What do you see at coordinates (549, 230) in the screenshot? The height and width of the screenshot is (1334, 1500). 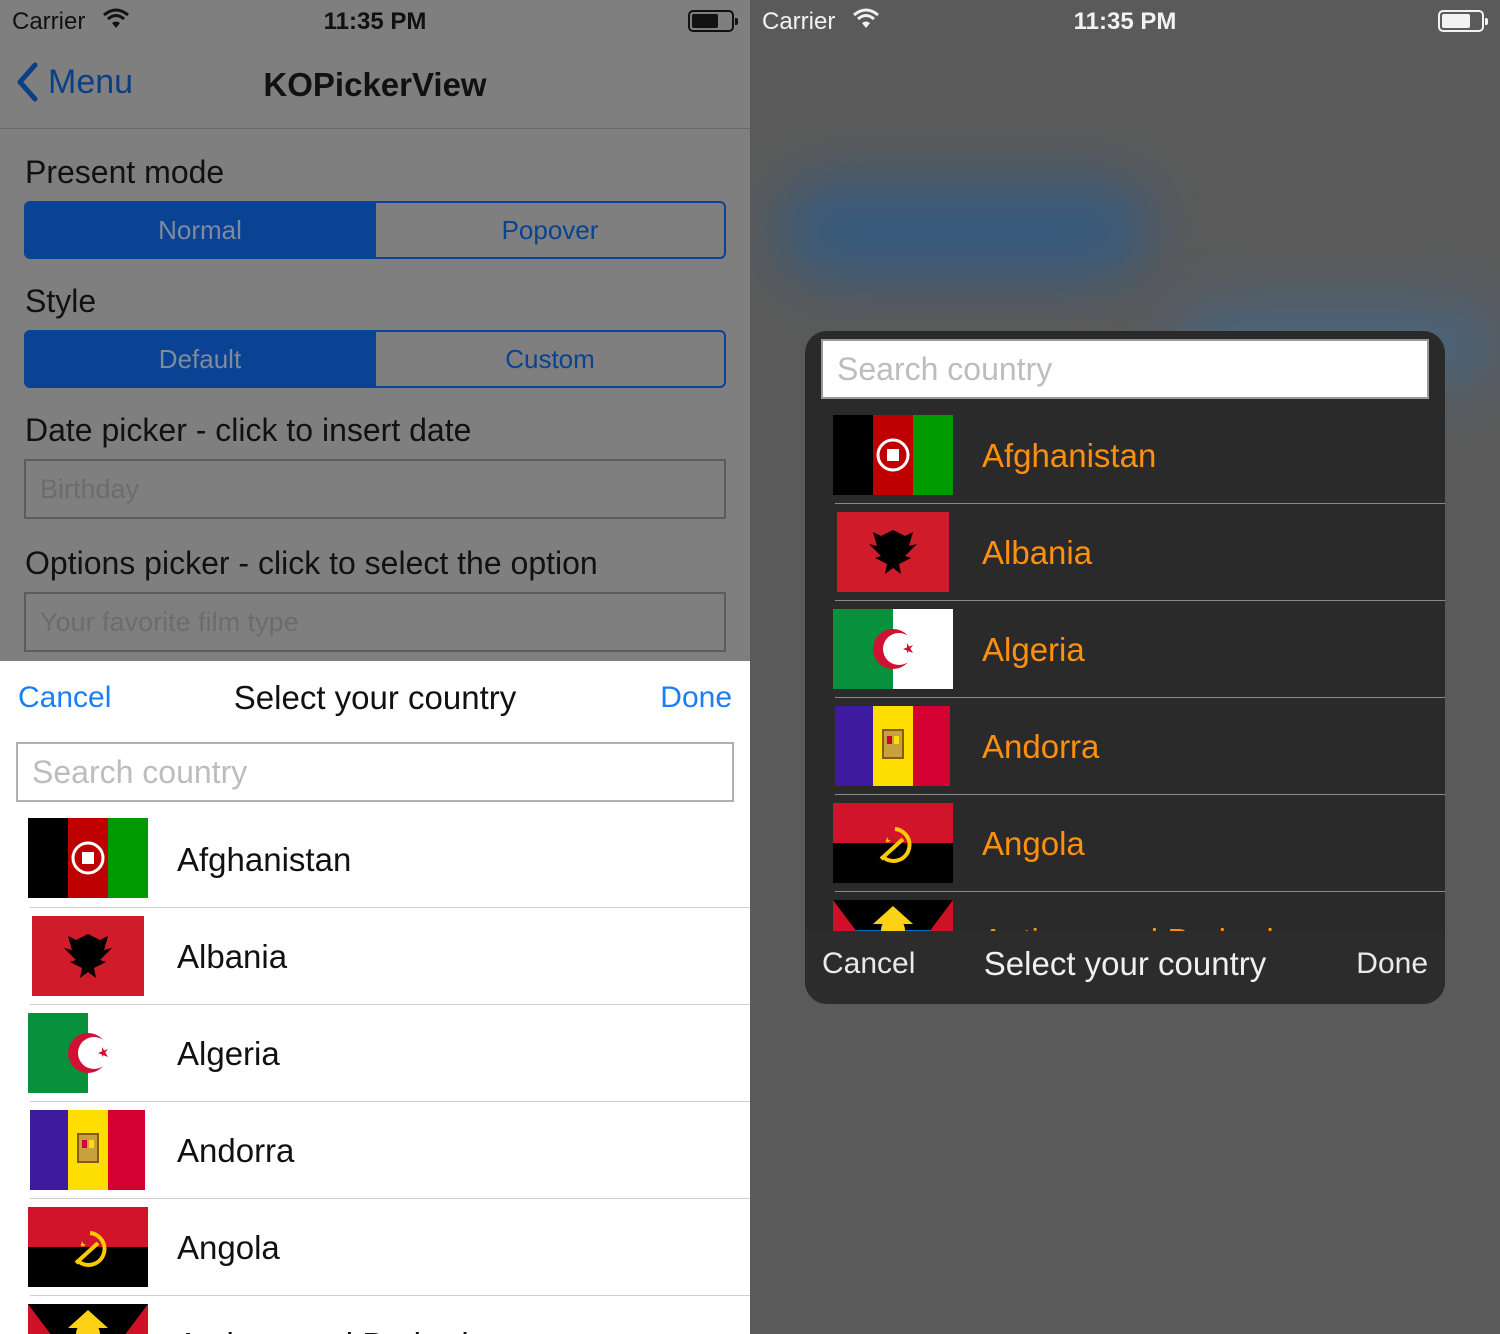 I see `segment-popover: Popover` at bounding box center [549, 230].